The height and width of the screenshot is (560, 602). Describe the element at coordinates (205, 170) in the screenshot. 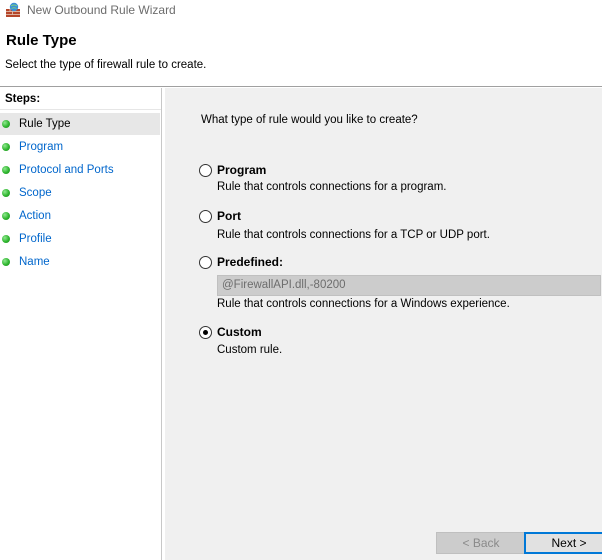

I see `program-radio` at that location.